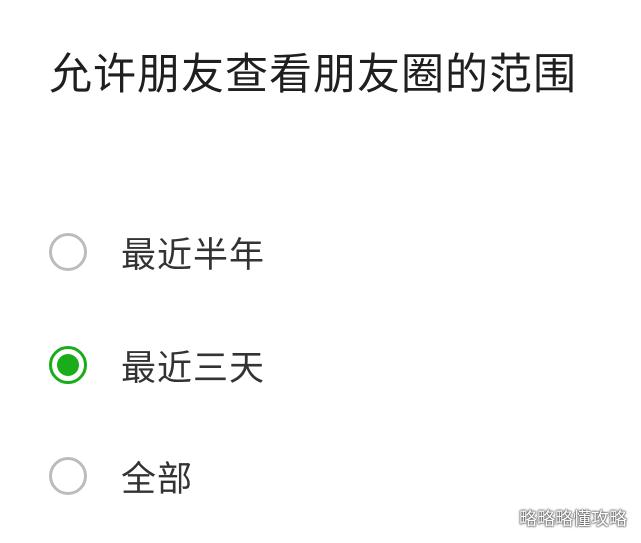 Image resolution: width=641 pixels, height=543 pixels. Describe the element at coordinates (299, 365) in the screenshot. I see `option-last-three-days: 最近三天` at that location.